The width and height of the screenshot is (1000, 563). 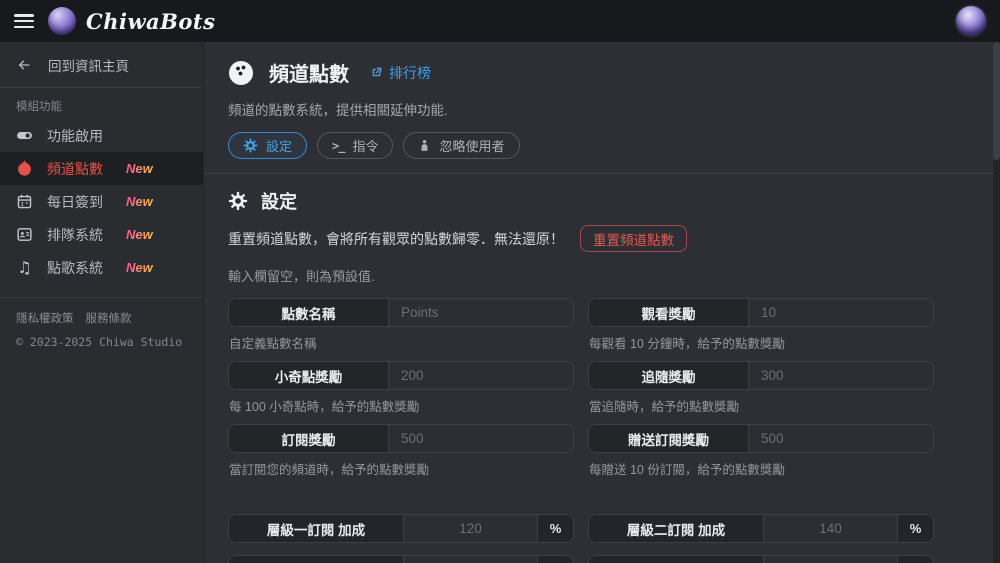 What do you see at coordinates (316, 559) in the screenshot?
I see `field-label: 層級三訂閱 加成` at bounding box center [316, 559].